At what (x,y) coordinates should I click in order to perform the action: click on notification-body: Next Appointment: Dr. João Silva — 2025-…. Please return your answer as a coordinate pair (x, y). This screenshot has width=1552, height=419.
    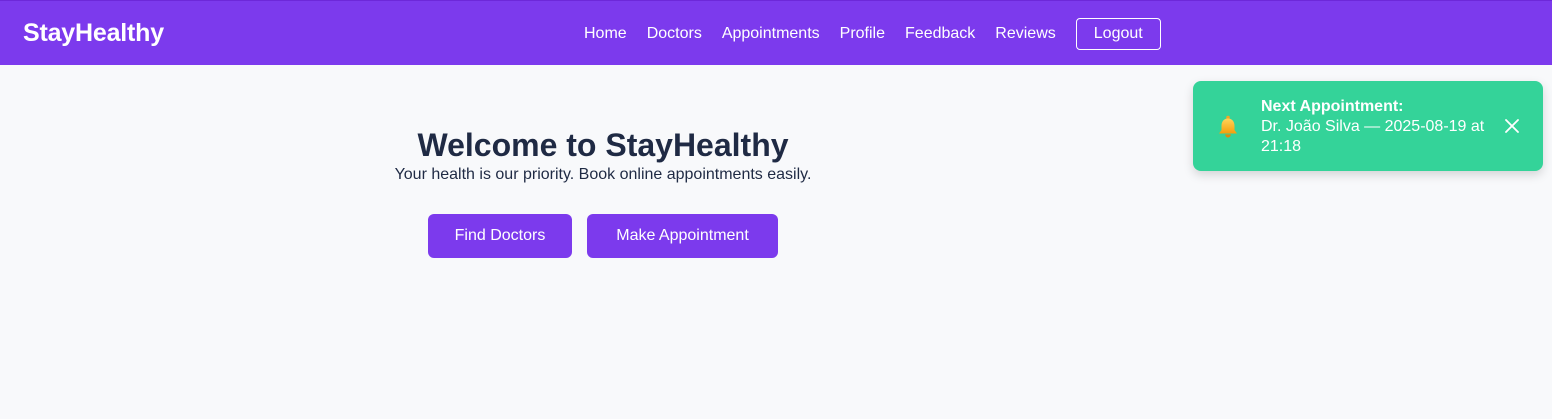
    Looking at the image, I should click on (1376, 127).